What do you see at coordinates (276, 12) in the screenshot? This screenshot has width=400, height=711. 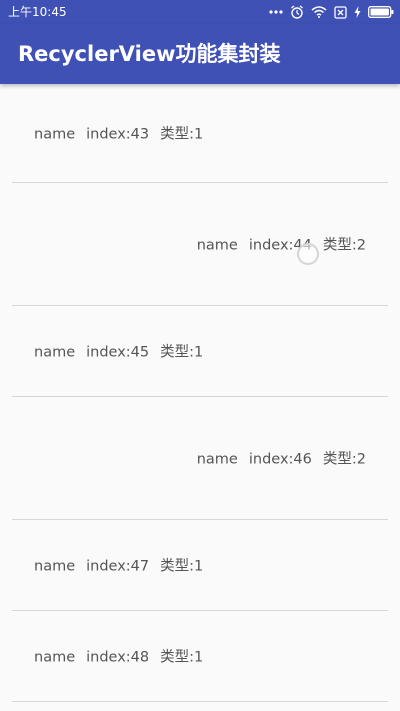 I see `more-dots-icon` at bounding box center [276, 12].